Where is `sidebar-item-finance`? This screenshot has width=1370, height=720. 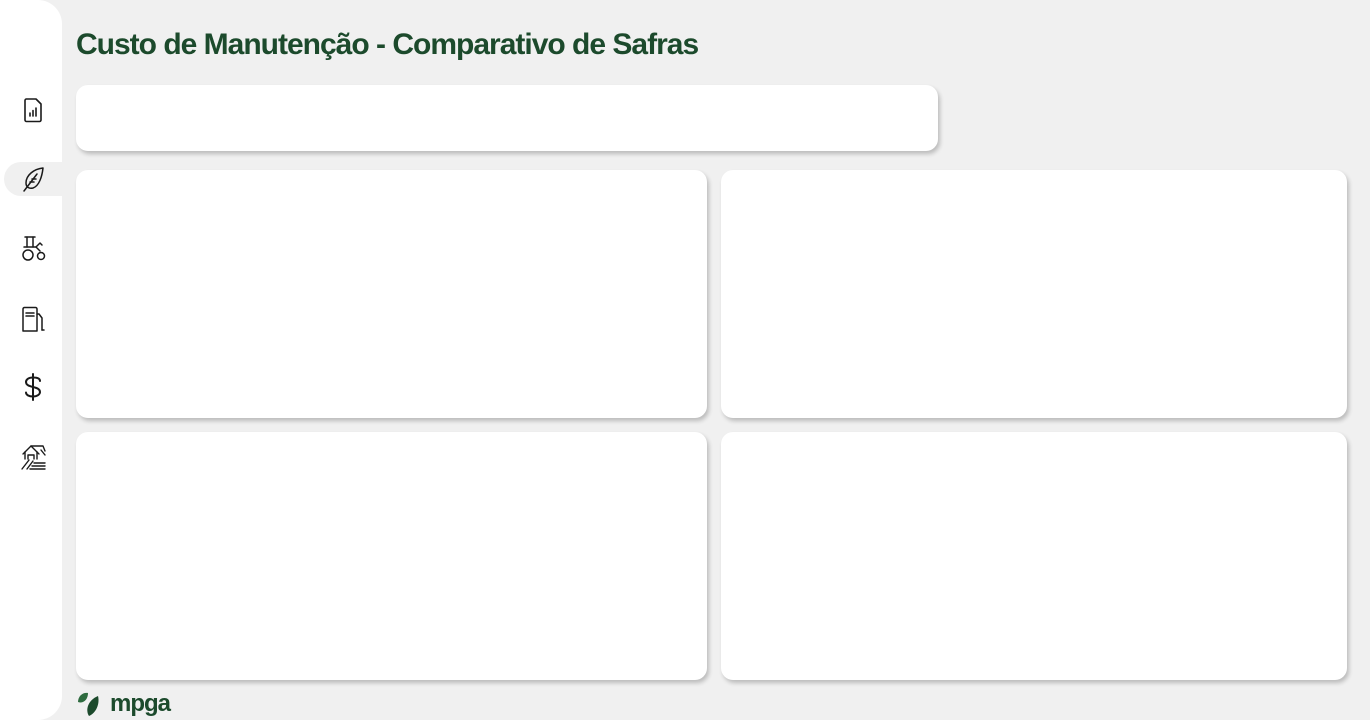
sidebar-item-finance is located at coordinates (33, 387).